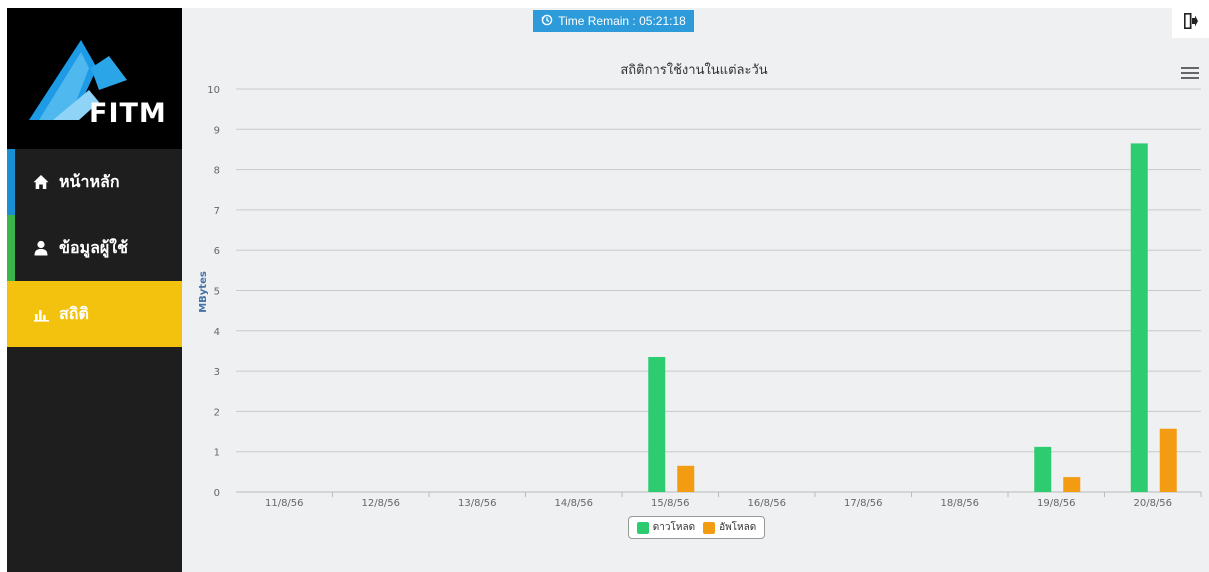 The width and height of the screenshot is (1209, 572). What do you see at coordinates (217, 292) in the screenshot?
I see `y-tick-label: 5` at bounding box center [217, 292].